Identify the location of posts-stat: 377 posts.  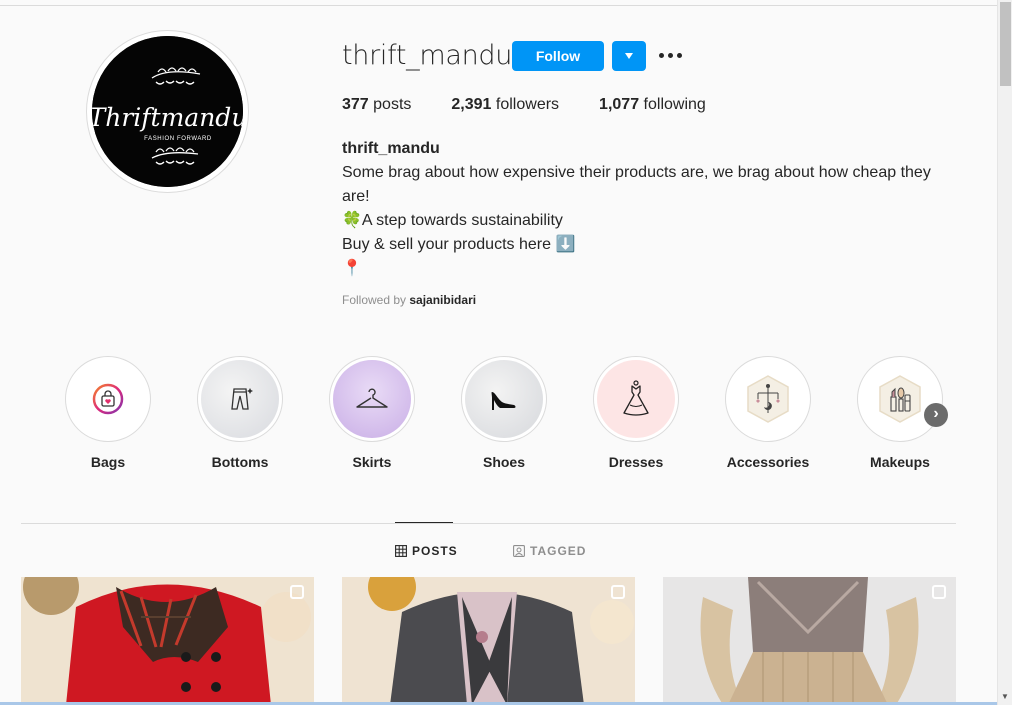
(376, 105).